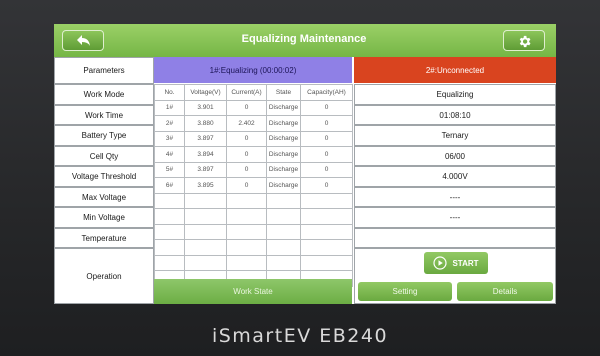 The height and width of the screenshot is (356, 600). I want to click on channel-2-status-header: 2#:Unconnected, so click(455, 70).